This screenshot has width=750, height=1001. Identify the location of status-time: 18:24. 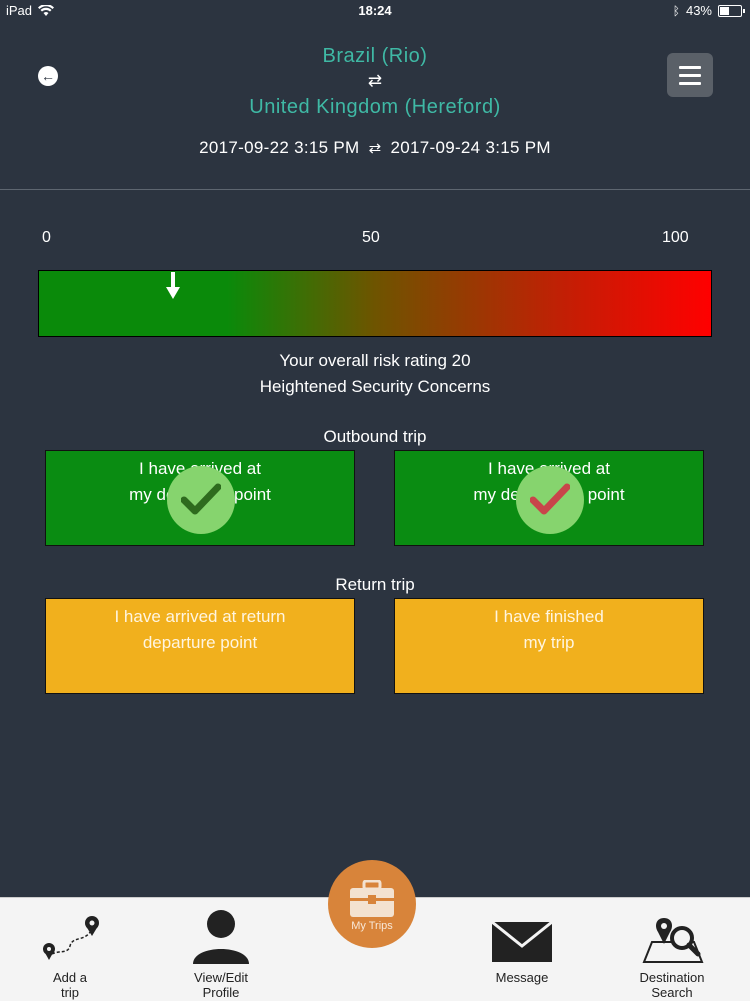
(375, 10).